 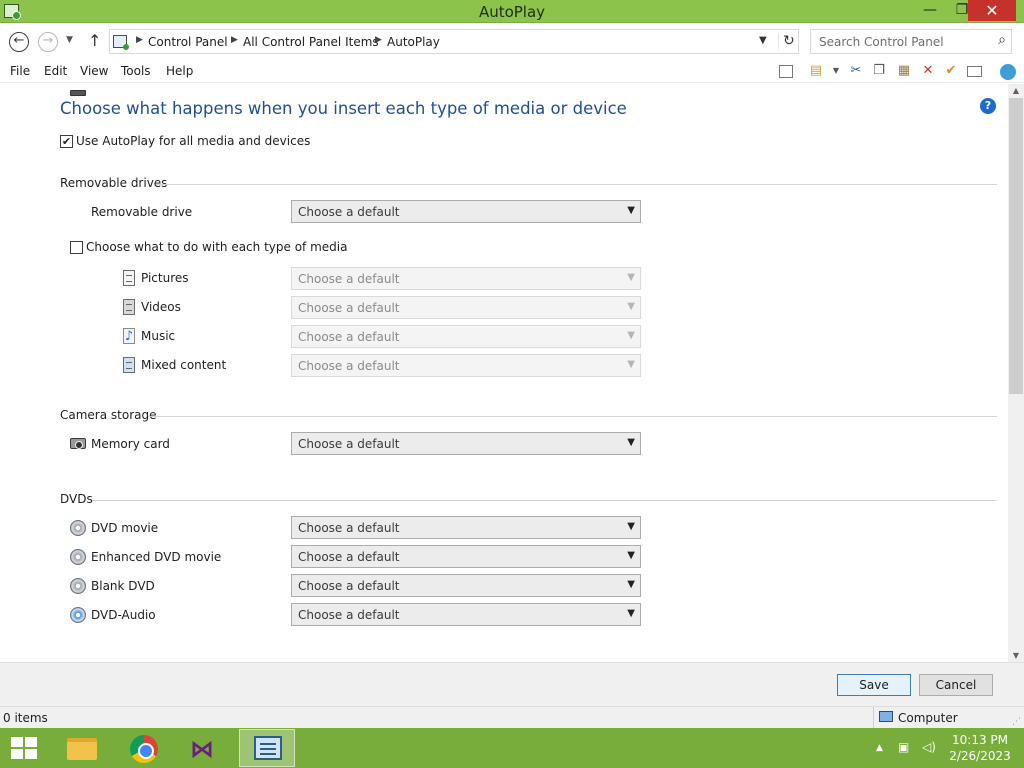 I want to click on music-select: Choose a default ▼, so click(x=466, y=336).